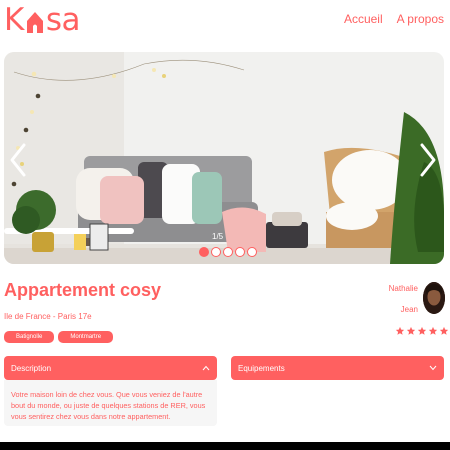 The height and width of the screenshot is (450, 450). I want to click on chevron-up-icon, so click(206, 368).